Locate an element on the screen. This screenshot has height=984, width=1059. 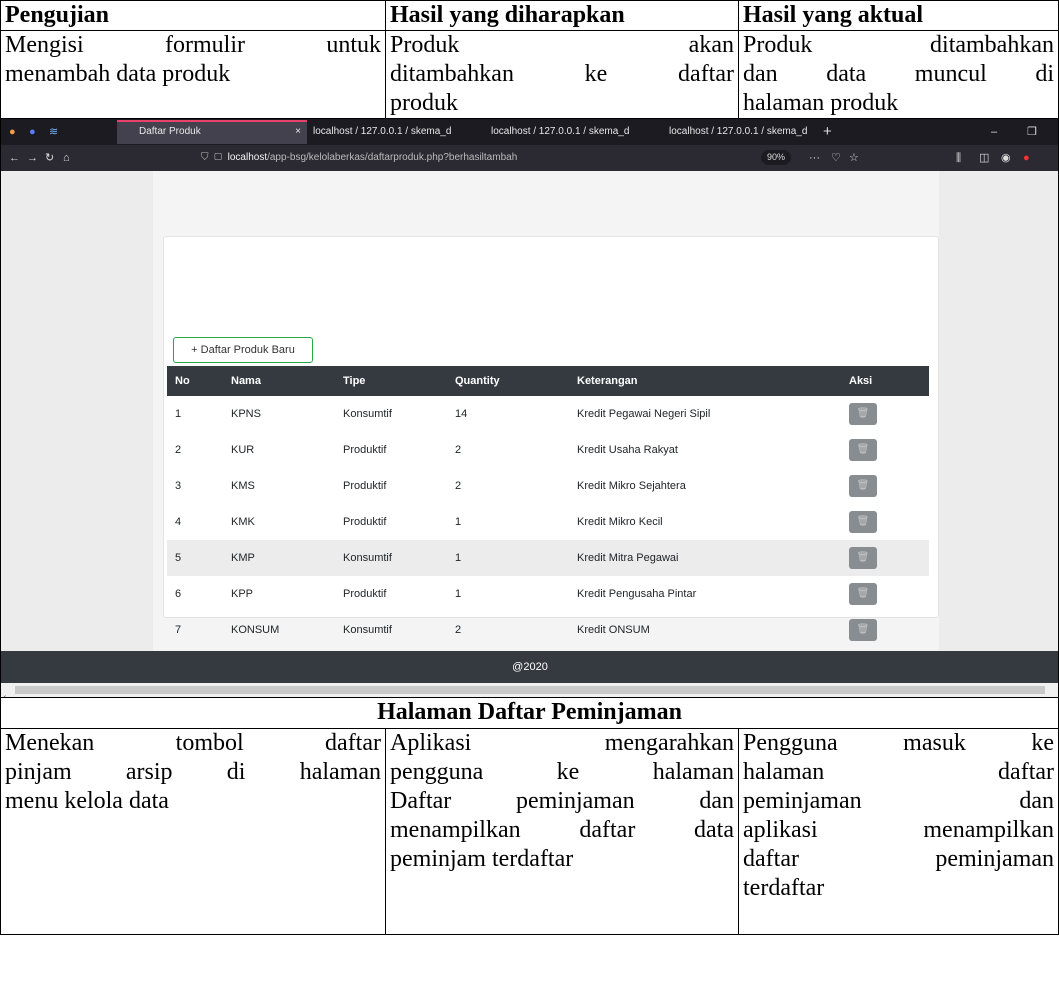
header-pengujian: Pengujian is located at coordinates (193, 15).